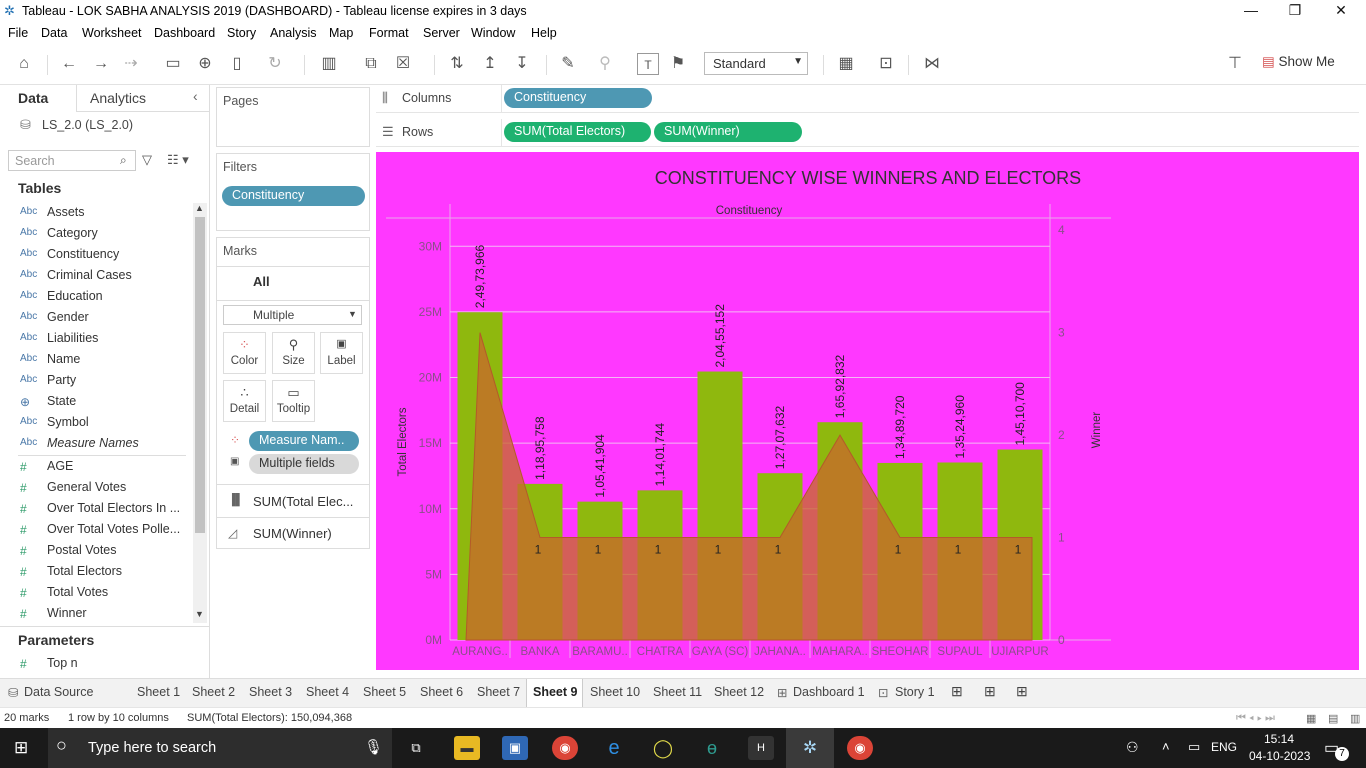 The width and height of the screenshot is (1366, 768). What do you see at coordinates (886, 64) in the screenshot?
I see `presentation-icon: ⊡` at bounding box center [886, 64].